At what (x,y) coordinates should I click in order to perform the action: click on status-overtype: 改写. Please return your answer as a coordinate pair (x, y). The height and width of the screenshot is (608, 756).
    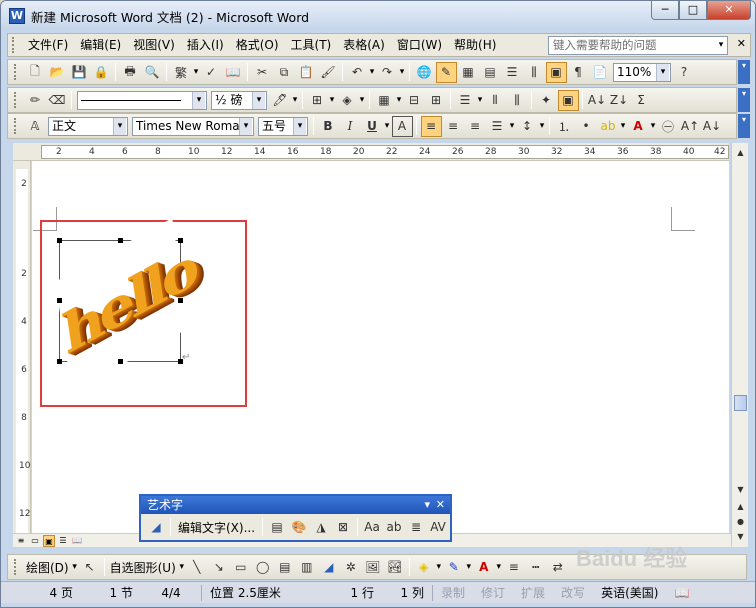
    Looking at the image, I should click on (573, 592).